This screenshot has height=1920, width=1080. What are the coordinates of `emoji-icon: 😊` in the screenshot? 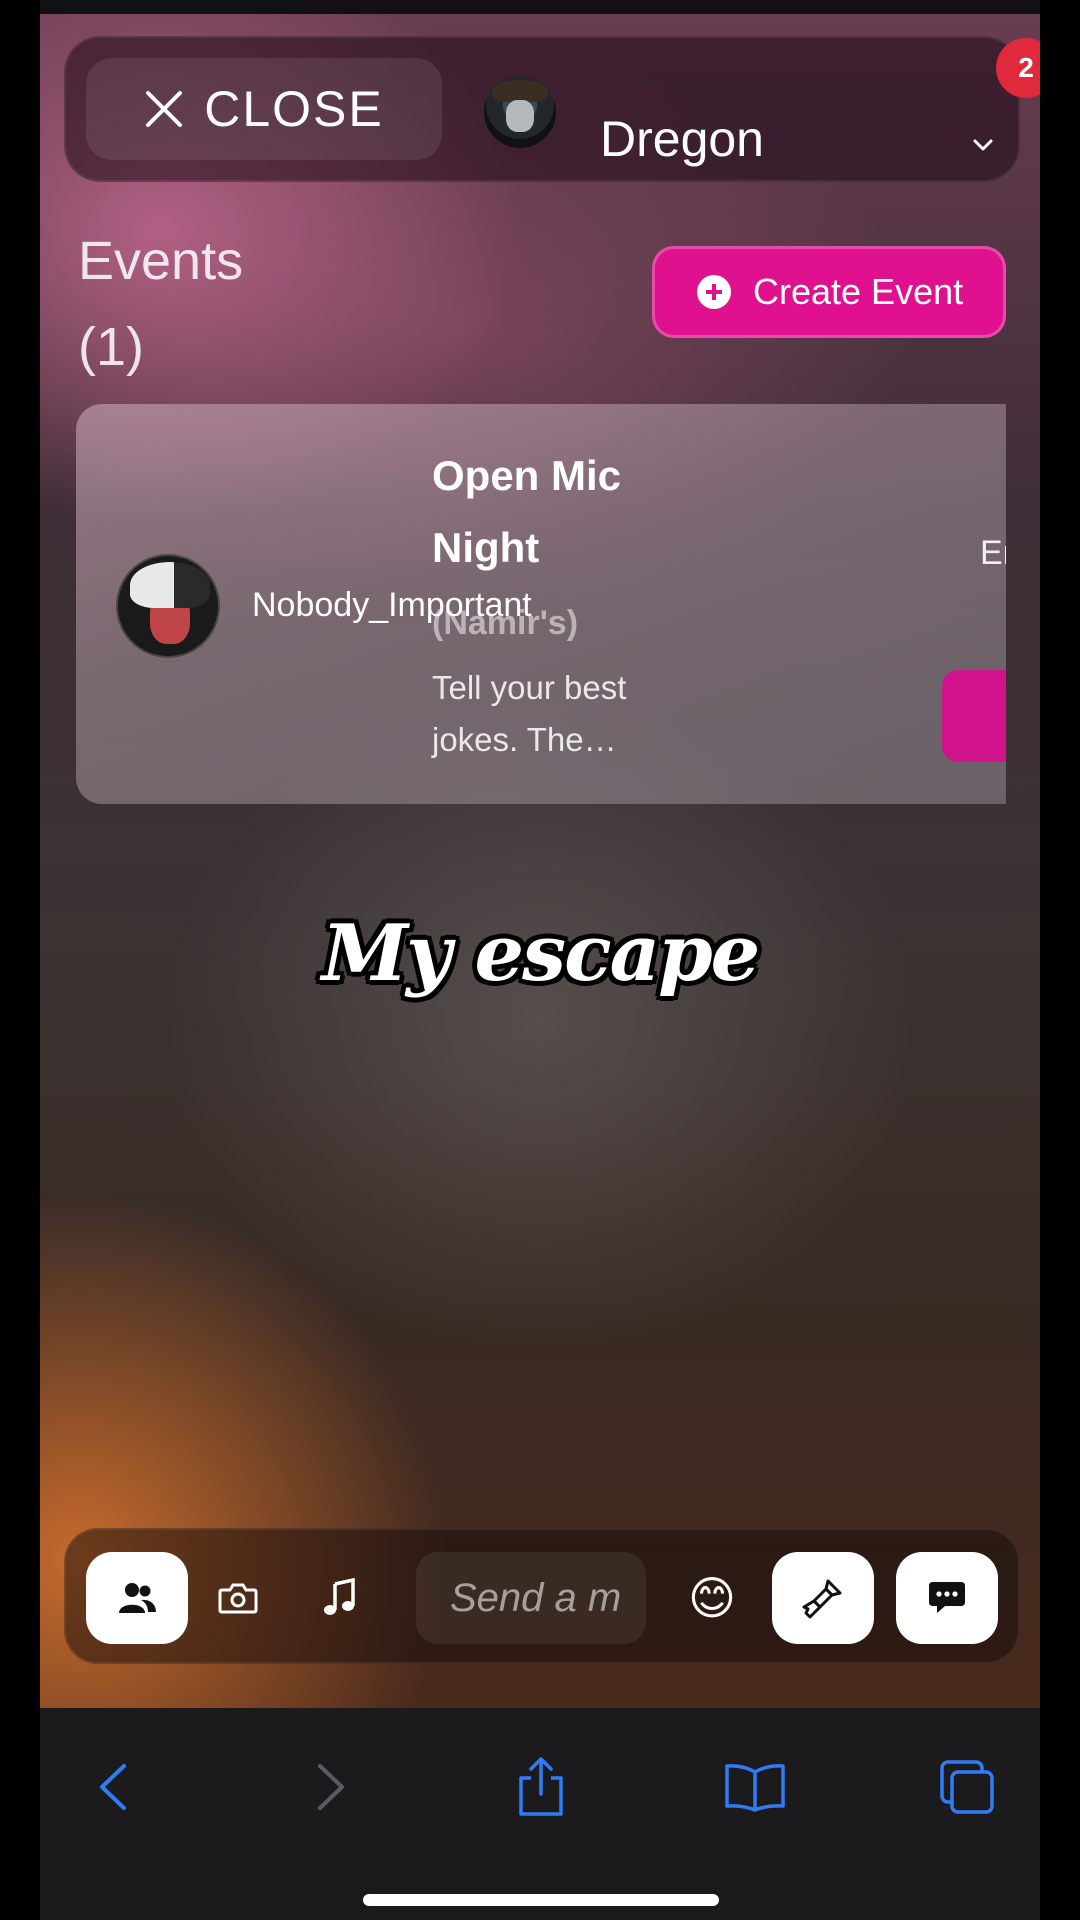 It's located at (712, 1598).